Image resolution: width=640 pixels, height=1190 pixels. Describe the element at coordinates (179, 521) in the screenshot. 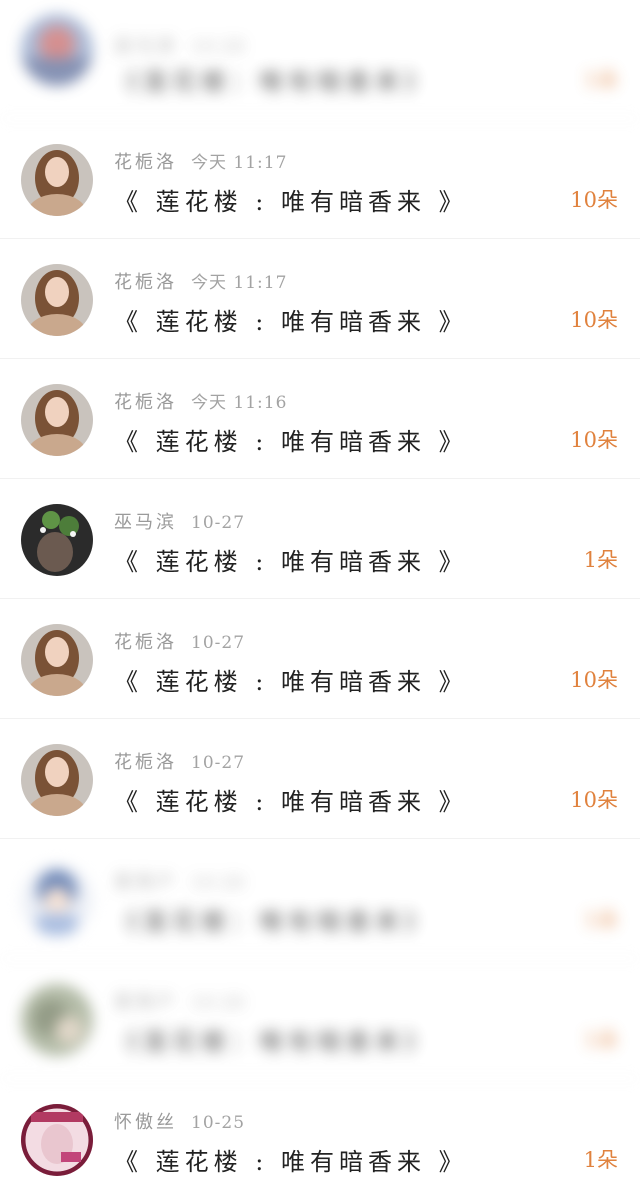

I see `sender-meta: 巫马滨 10-27` at that location.